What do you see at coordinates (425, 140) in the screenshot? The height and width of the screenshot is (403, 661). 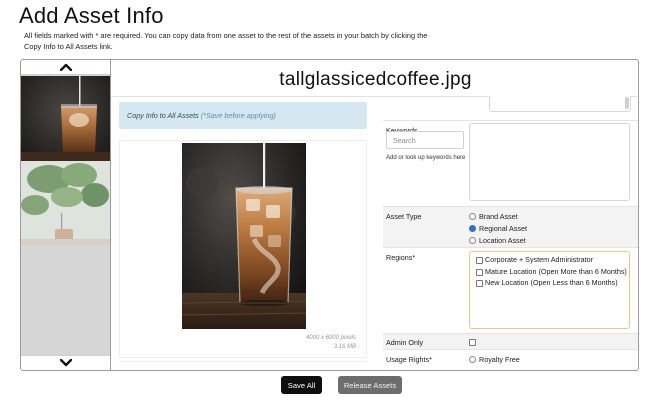 I see `keywords-search-input` at bounding box center [425, 140].